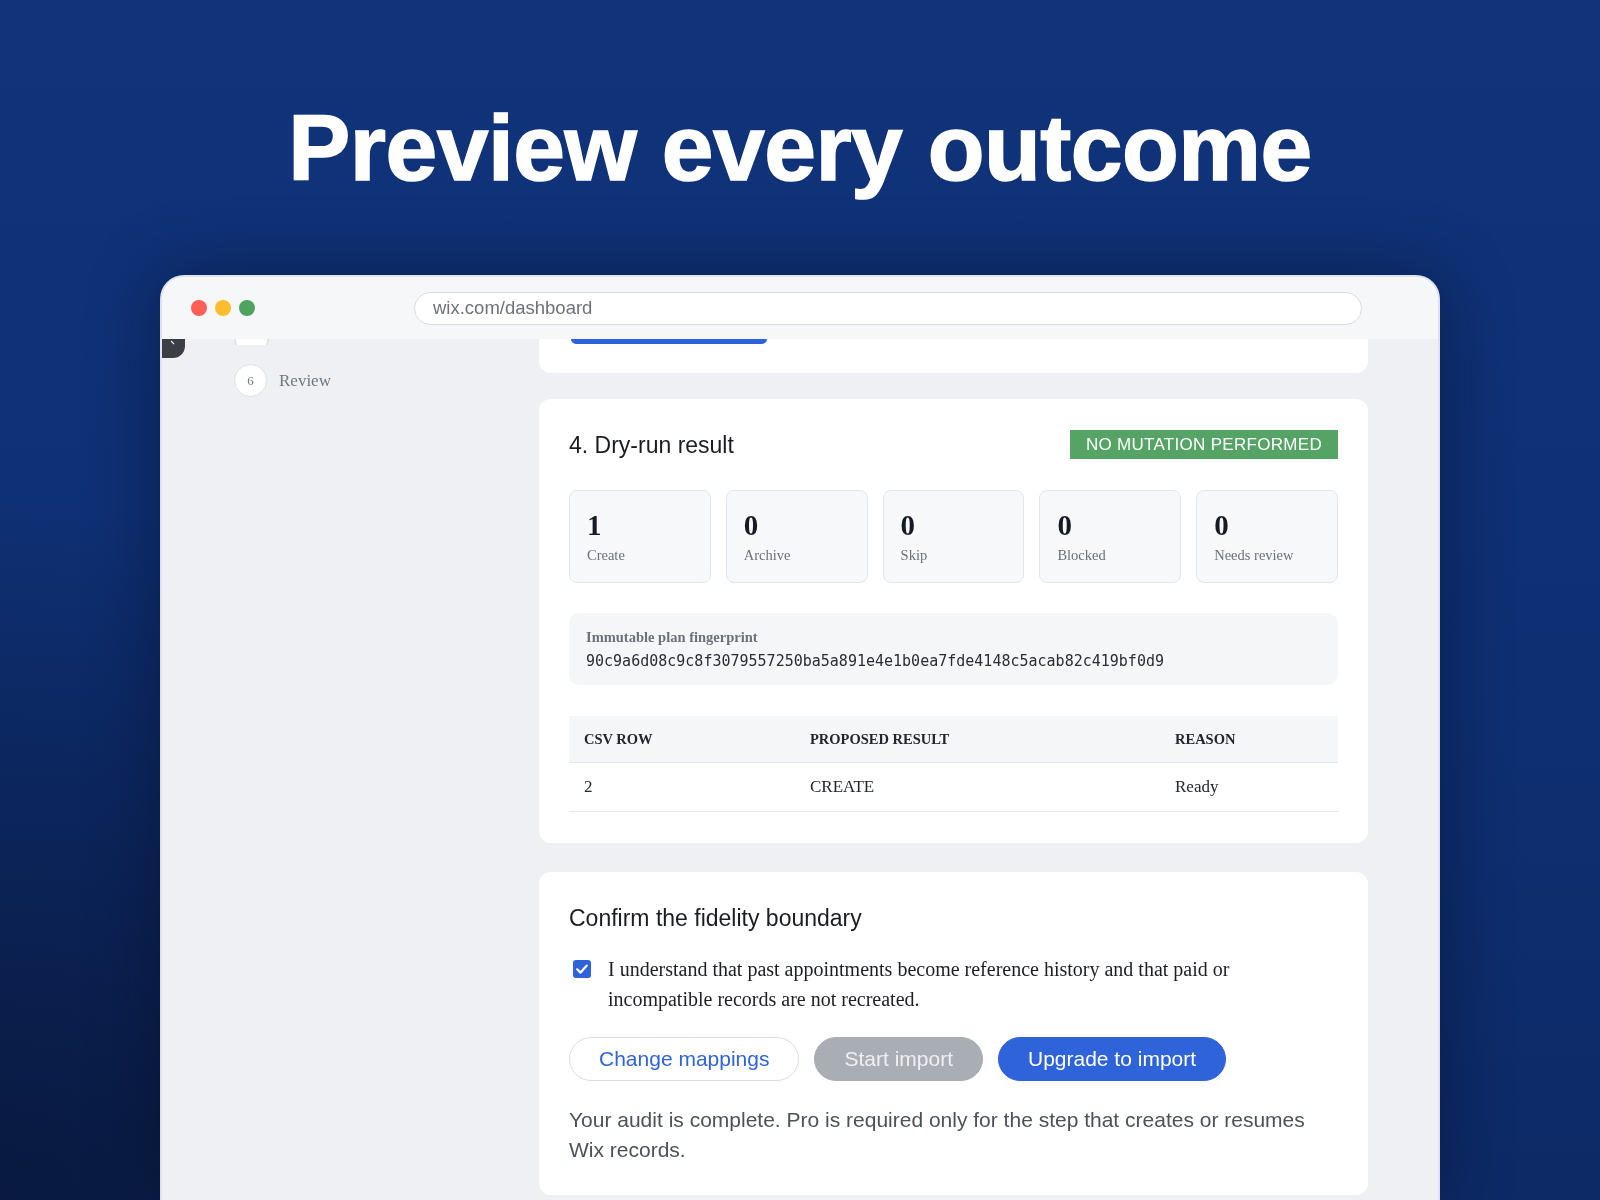 This screenshot has height=1200, width=1600. Describe the element at coordinates (937, 1135) in the screenshot. I see `info-text: Your audit is complete. Pro is required only for the step that creates or resumes Wix records.` at that location.